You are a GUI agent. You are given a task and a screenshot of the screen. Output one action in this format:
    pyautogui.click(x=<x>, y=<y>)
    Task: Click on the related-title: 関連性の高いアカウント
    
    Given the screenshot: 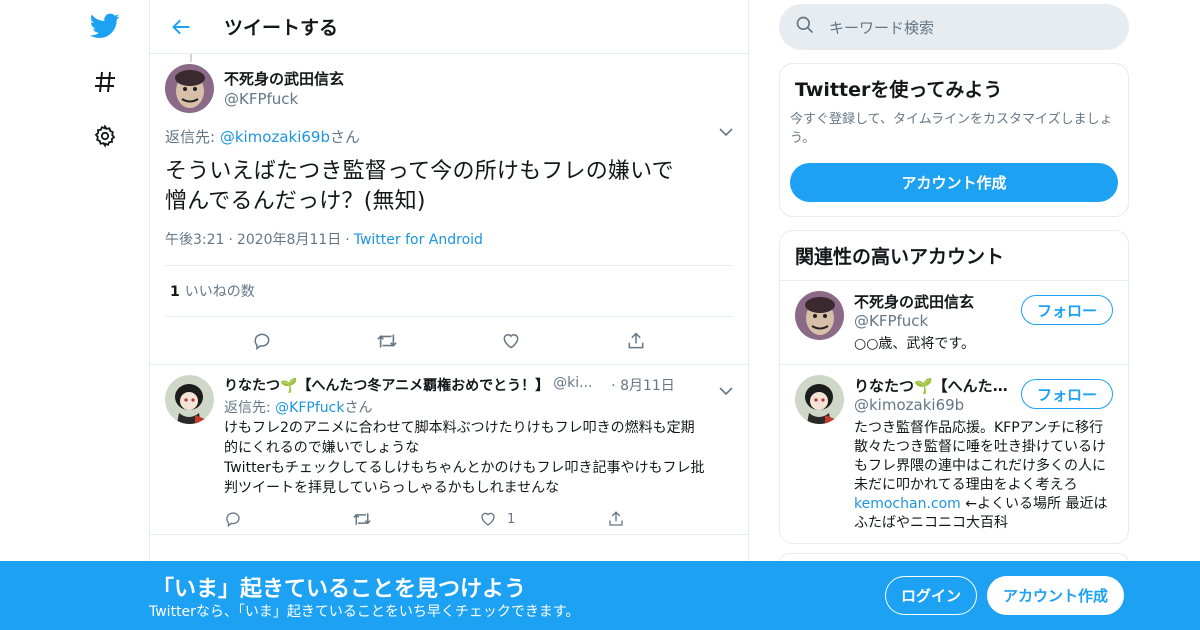 What is the action you would take?
    pyautogui.click(x=900, y=257)
    